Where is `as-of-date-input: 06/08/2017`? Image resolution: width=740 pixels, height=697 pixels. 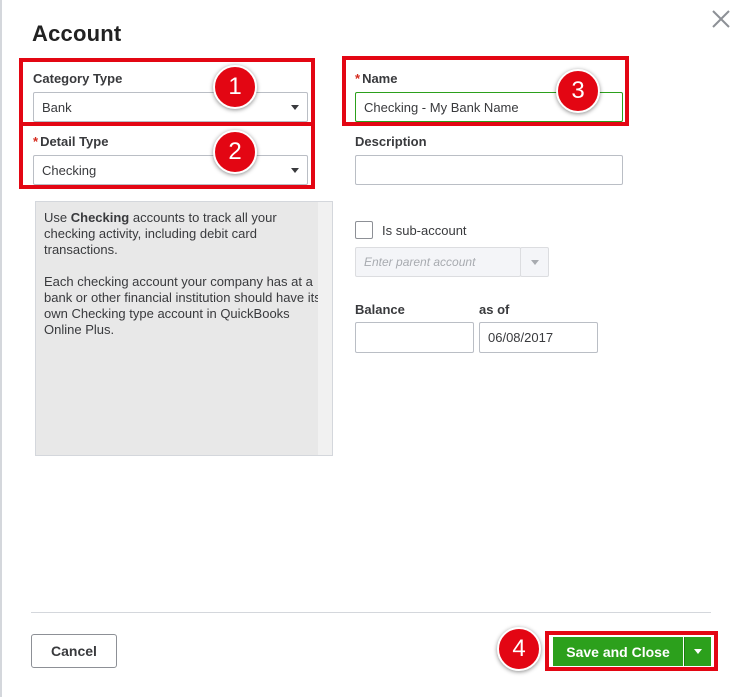
as-of-date-input: 06/08/2017 is located at coordinates (538, 337).